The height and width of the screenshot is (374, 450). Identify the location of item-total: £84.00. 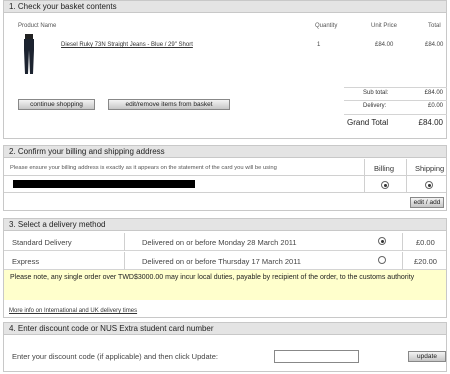
(434, 45).